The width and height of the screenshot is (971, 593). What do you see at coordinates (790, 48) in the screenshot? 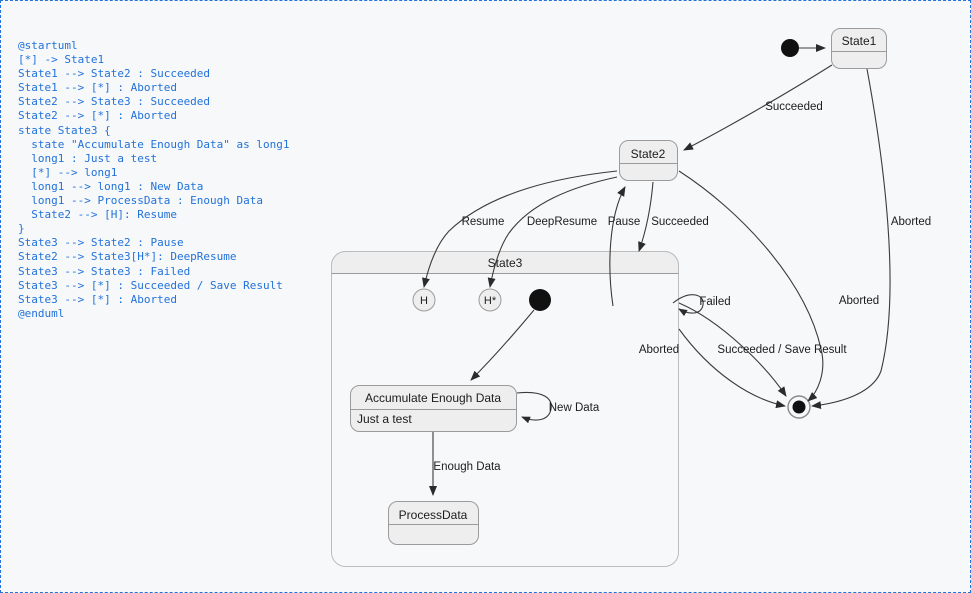
I see `initial-state-node` at bounding box center [790, 48].